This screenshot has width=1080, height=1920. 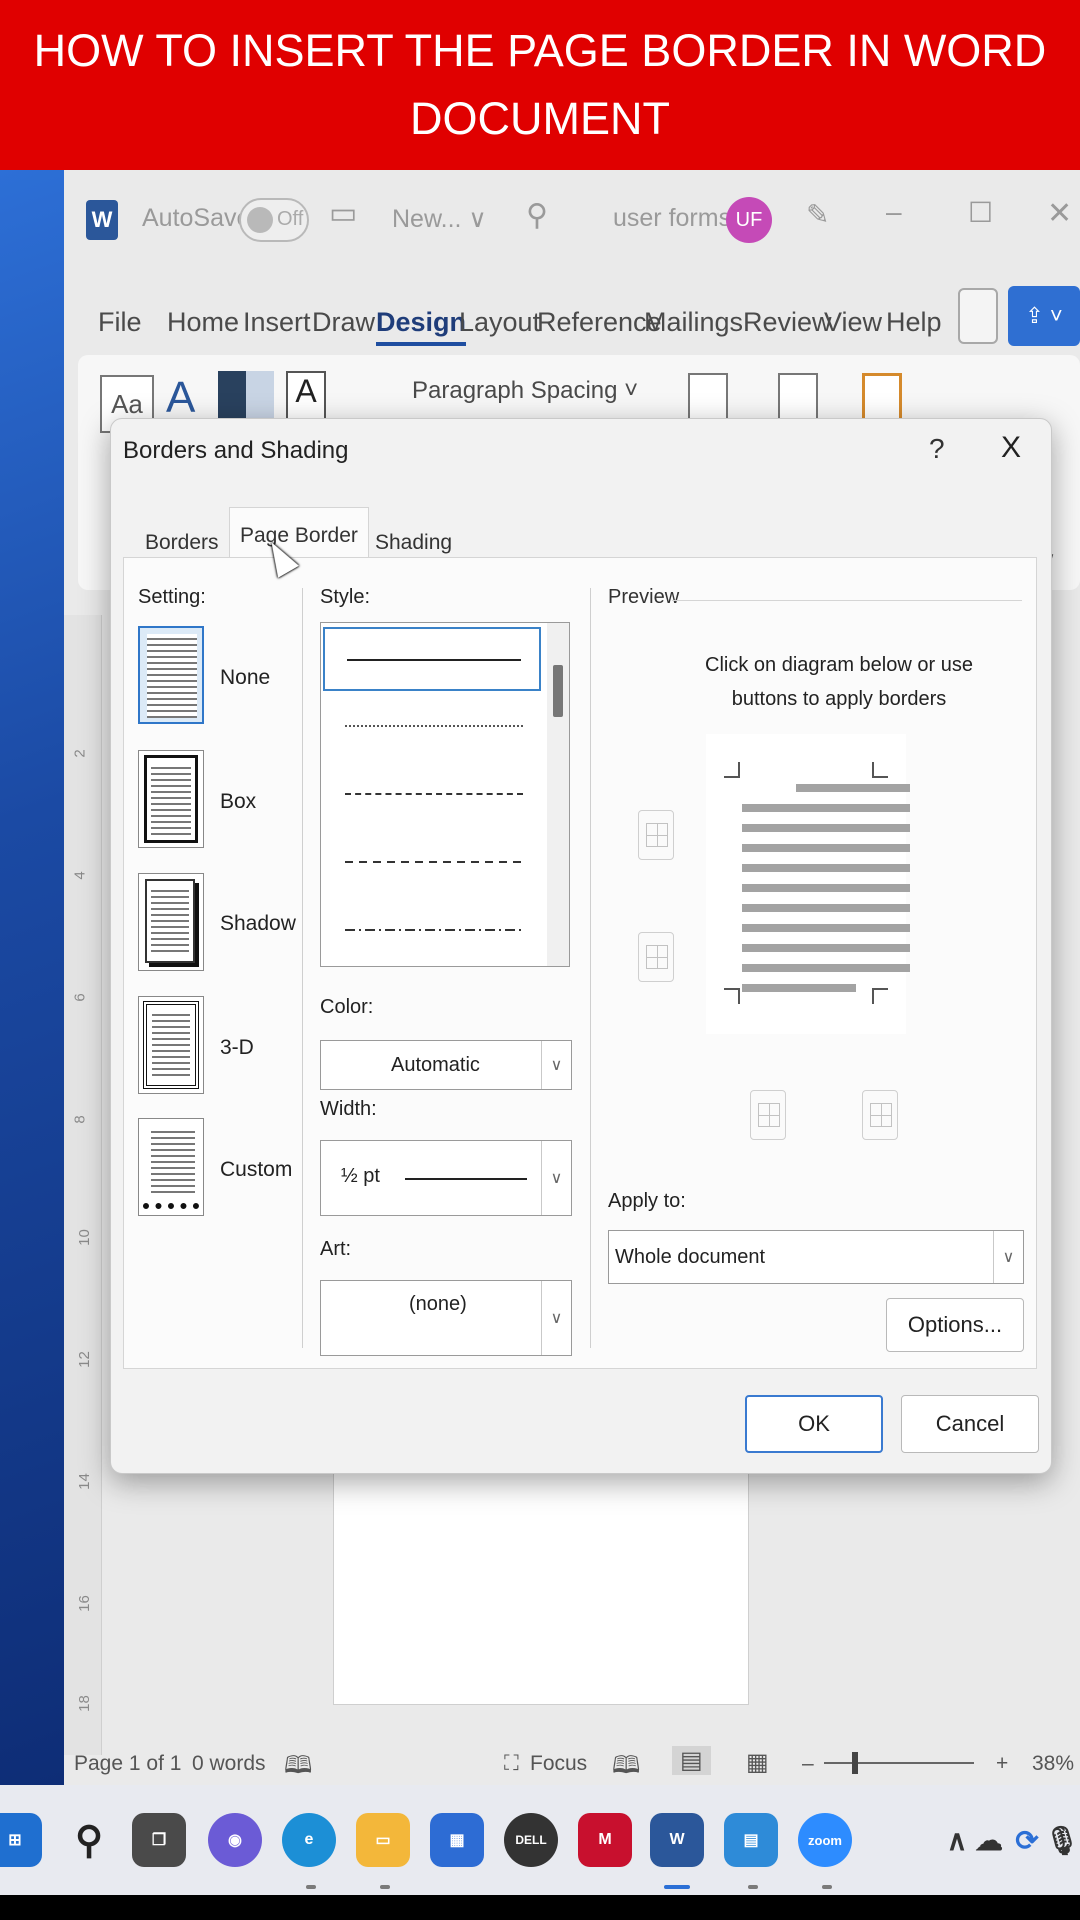 What do you see at coordinates (626, 1768) in the screenshot?
I see `read-mode-icon: 🕮` at bounding box center [626, 1768].